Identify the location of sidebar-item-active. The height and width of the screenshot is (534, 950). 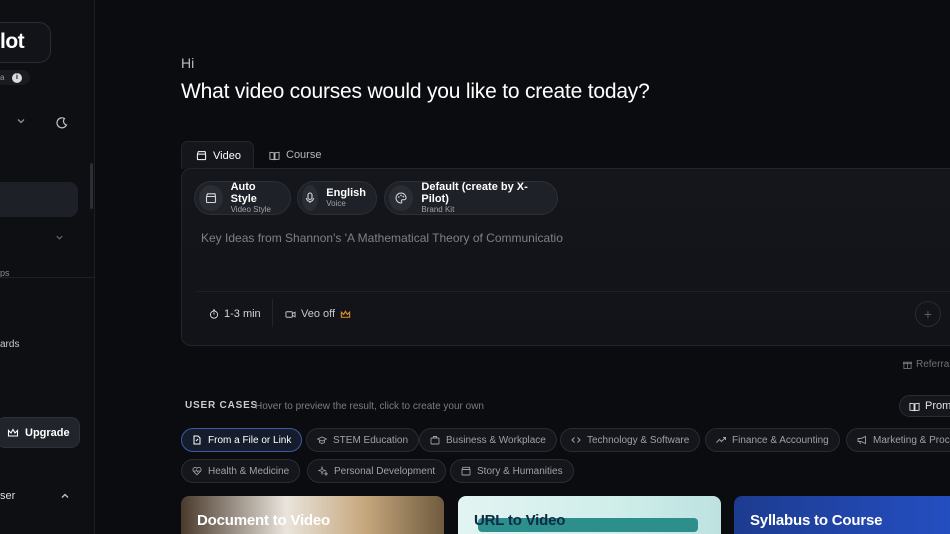
(39, 199).